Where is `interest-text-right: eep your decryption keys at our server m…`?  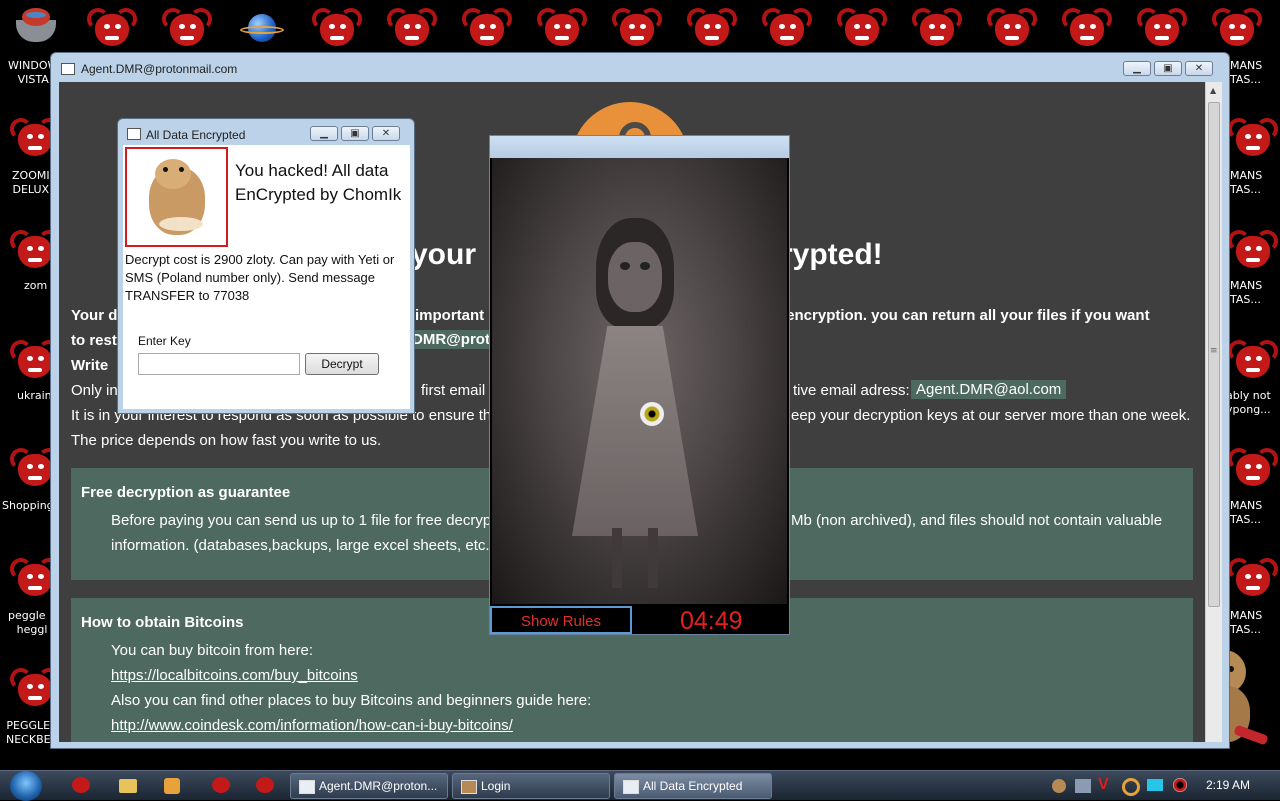 interest-text-right: eep your decryption keys at our server m… is located at coordinates (991, 415).